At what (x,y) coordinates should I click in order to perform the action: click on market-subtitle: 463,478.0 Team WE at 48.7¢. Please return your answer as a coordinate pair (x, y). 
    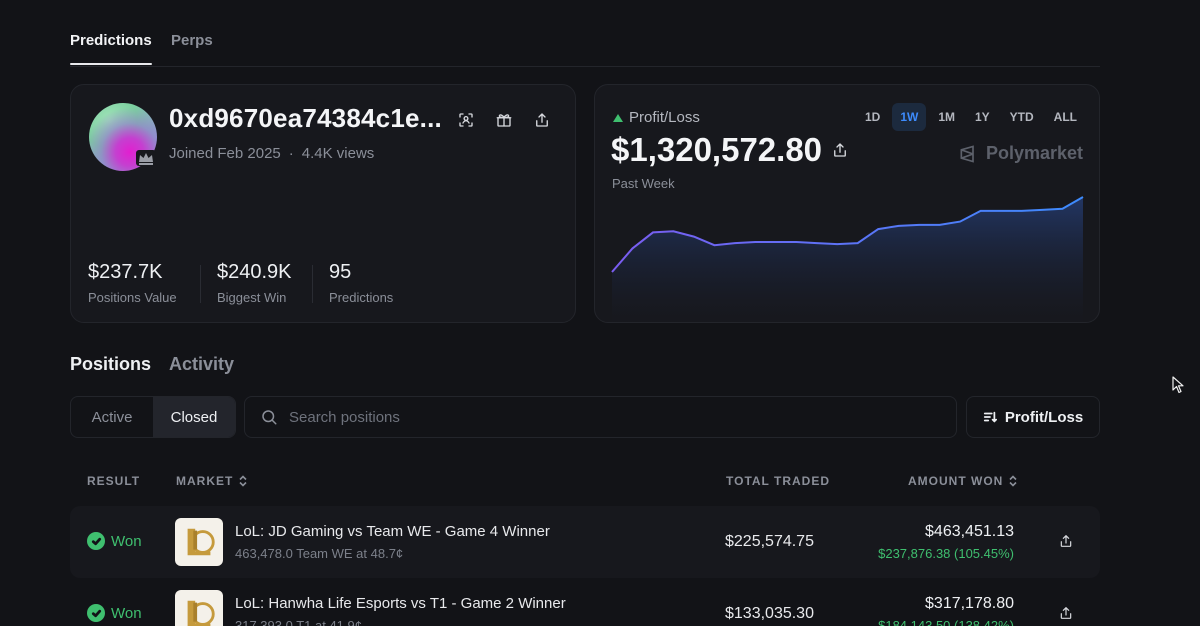
    Looking at the image, I should click on (319, 553).